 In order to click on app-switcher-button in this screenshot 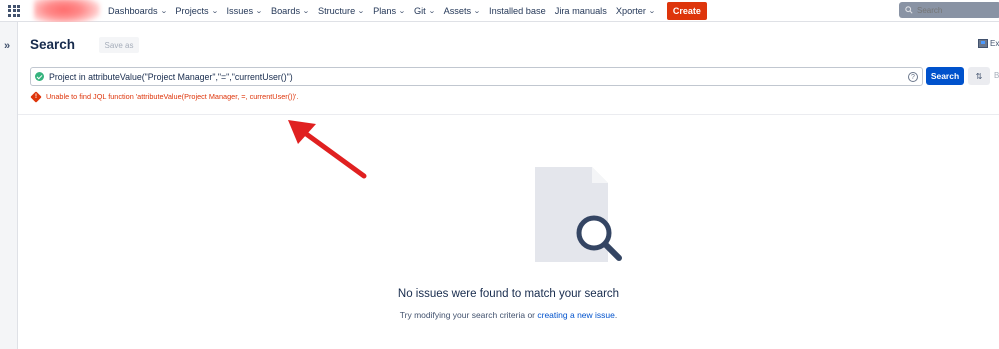, I will do `click(14, 11)`.